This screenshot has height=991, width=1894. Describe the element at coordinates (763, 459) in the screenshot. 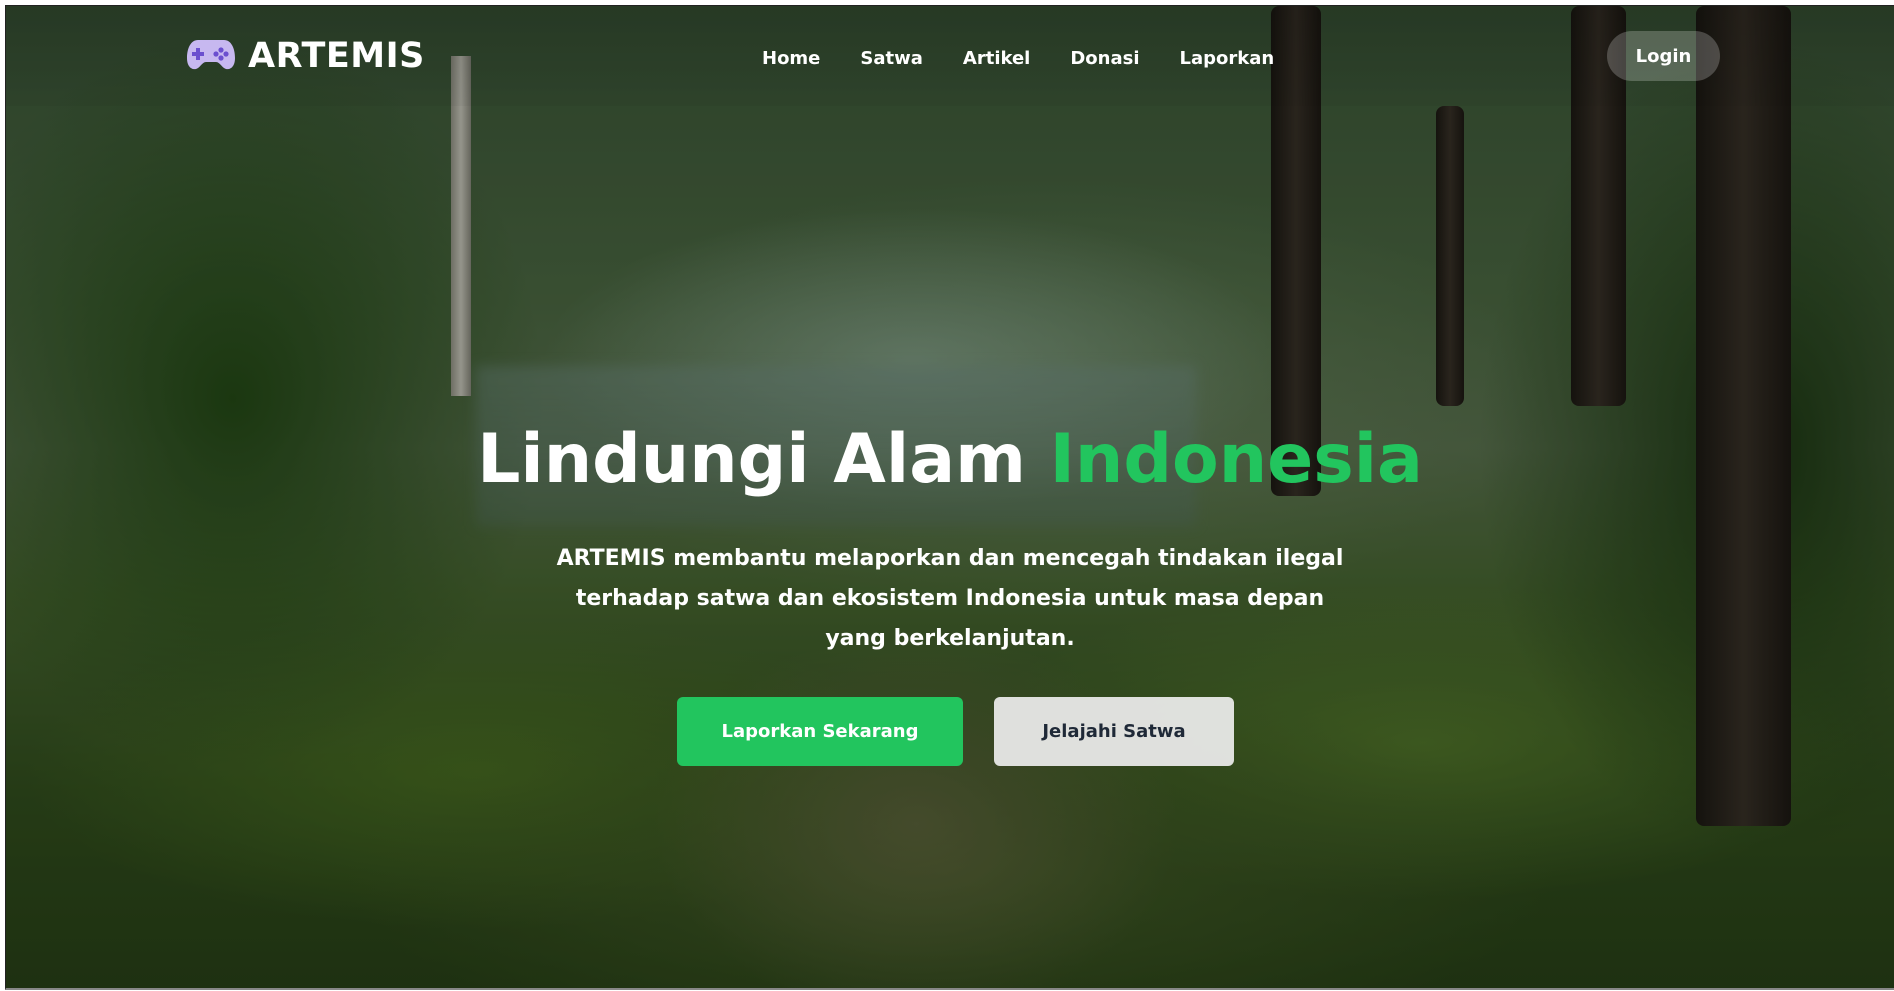

I see `hero-title-main: Lindungi Alam` at that location.